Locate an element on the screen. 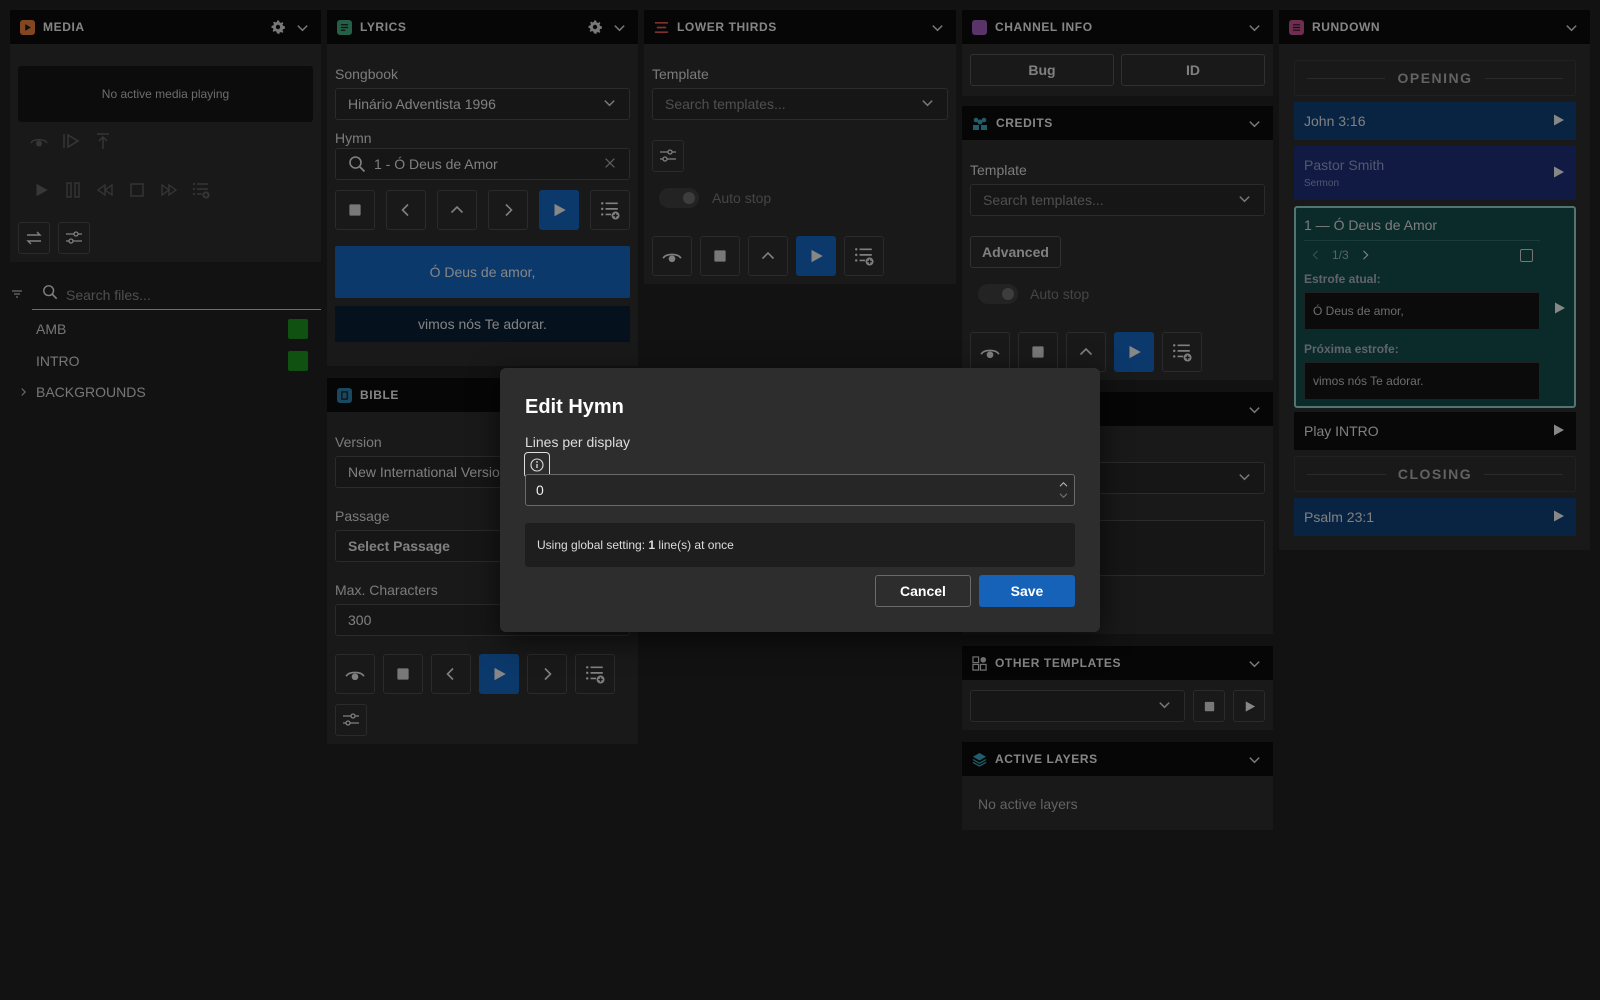 The height and width of the screenshot is (1000, 1600). lines-per-display-label: Lines per display is located at coordinates (578, 442).